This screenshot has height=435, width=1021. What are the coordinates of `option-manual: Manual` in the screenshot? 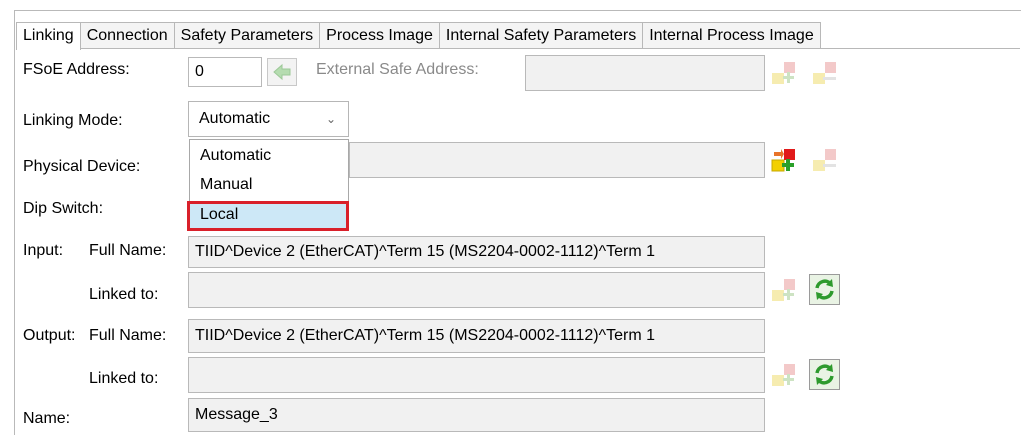 It's located at (269, 185).